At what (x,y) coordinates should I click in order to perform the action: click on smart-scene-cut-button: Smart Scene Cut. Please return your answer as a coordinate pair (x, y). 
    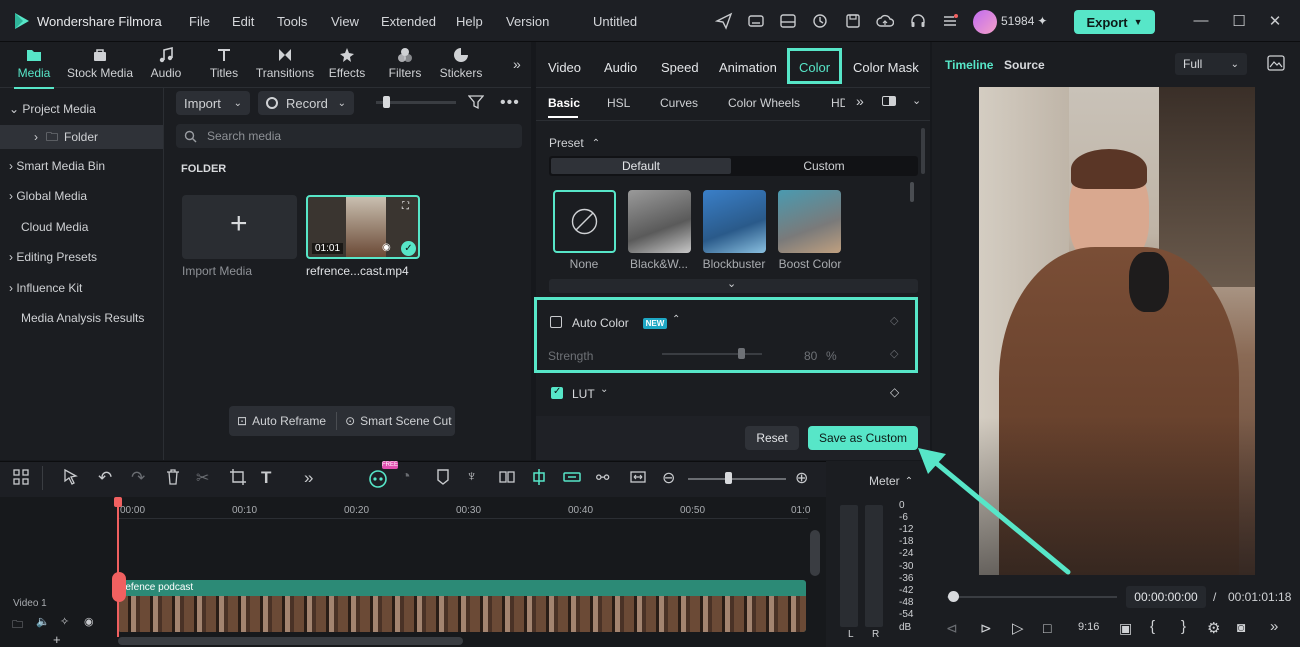
    Looking at the image, I should click on (405, 421).